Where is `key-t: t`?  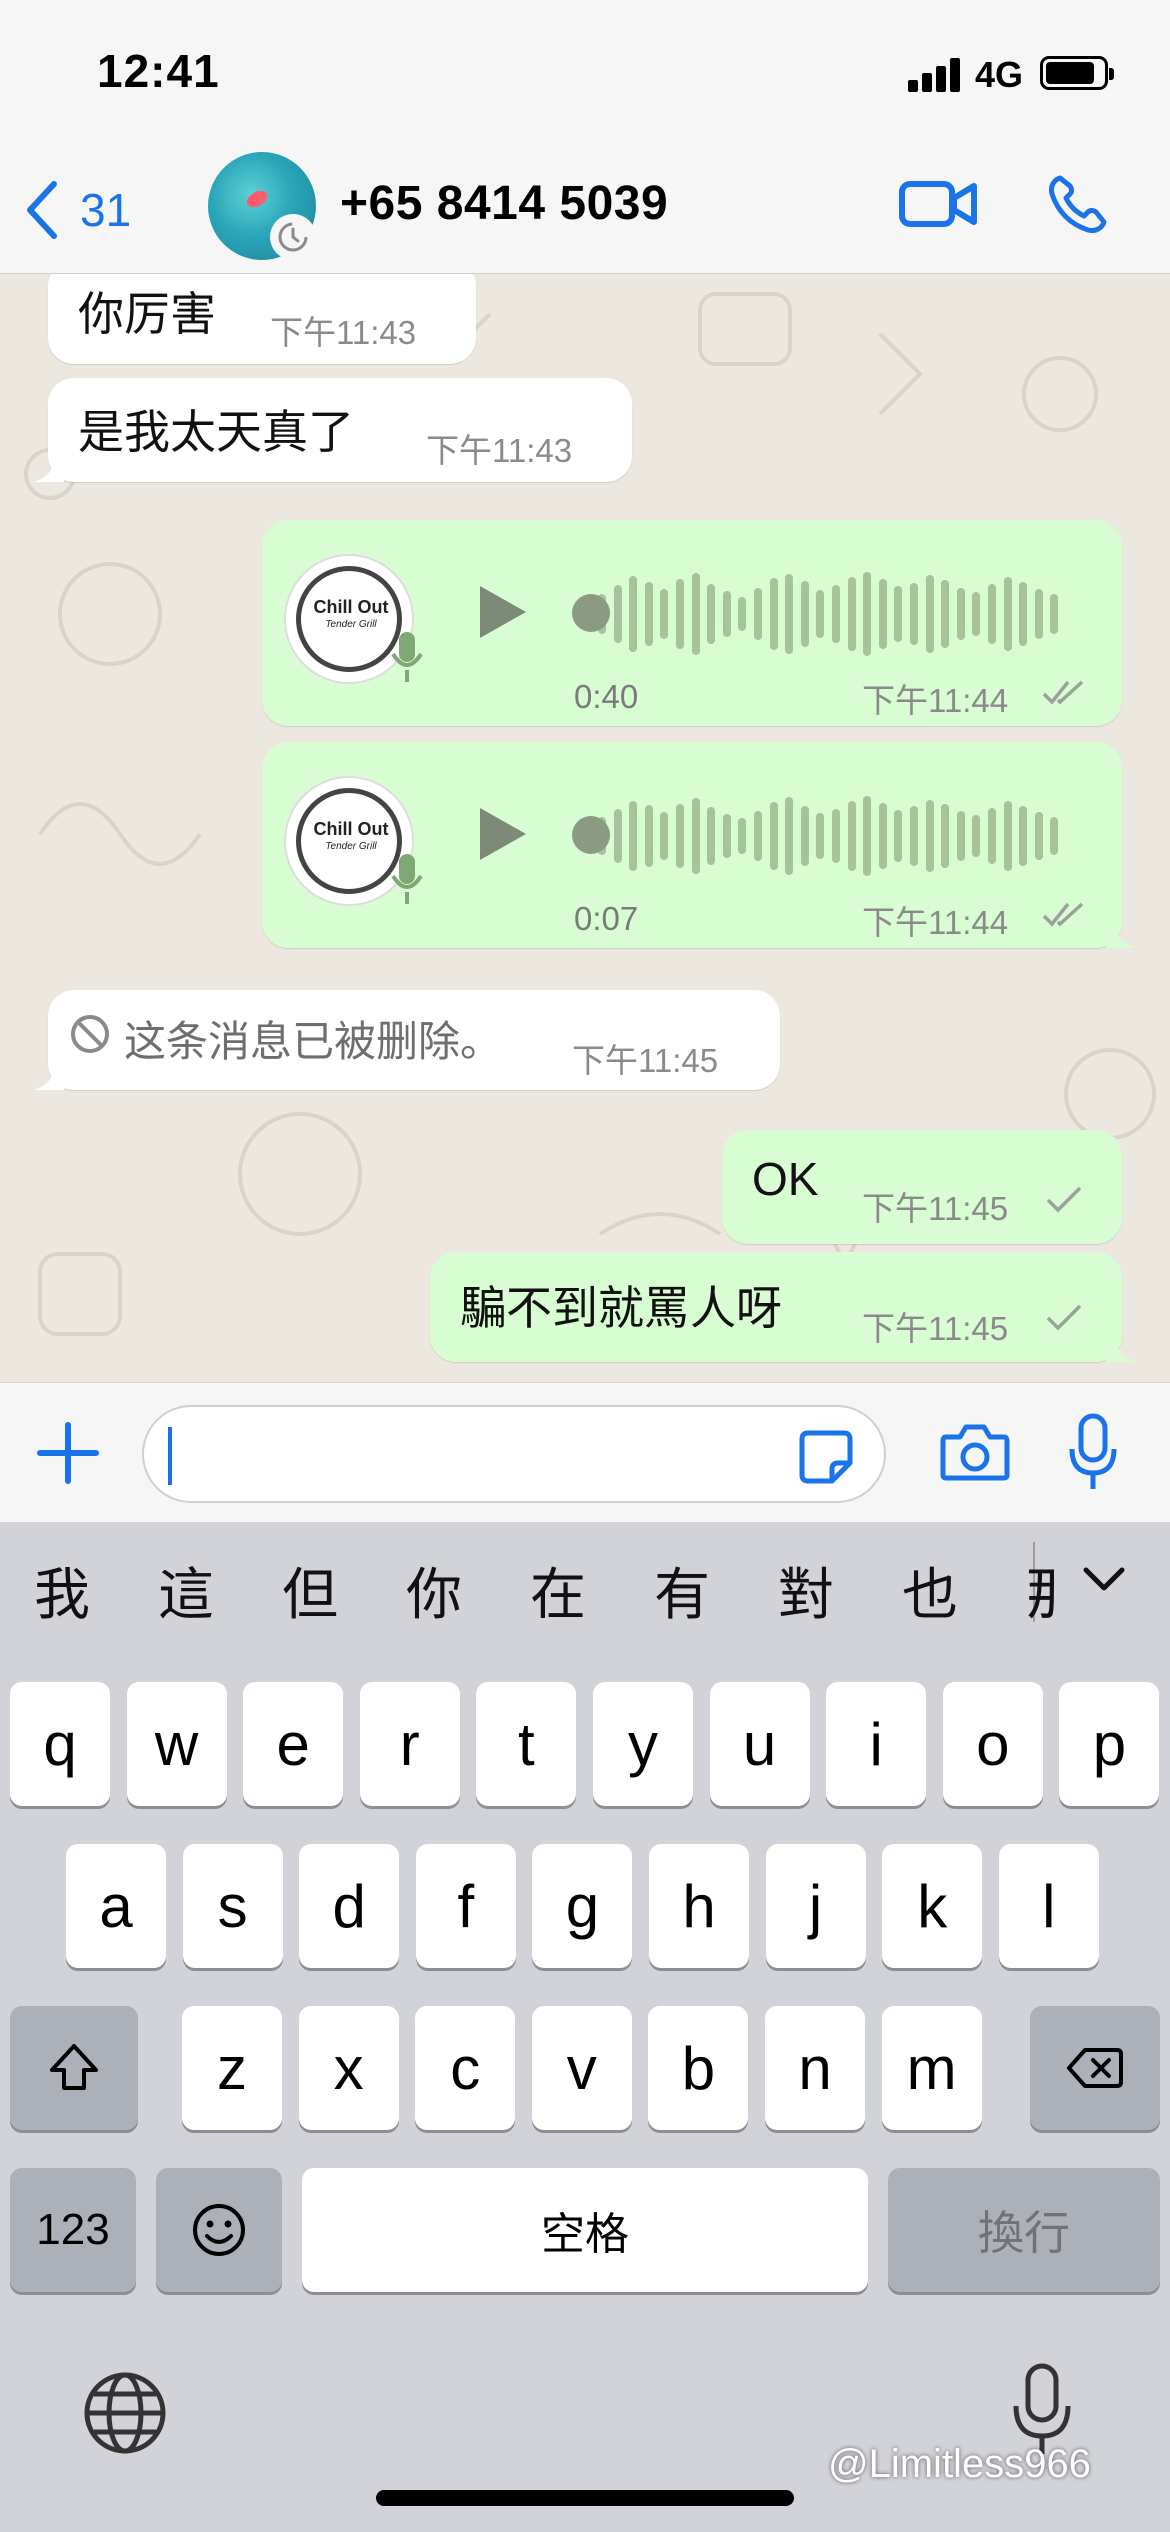
key-t: t is located at coordinates (526, 1744).